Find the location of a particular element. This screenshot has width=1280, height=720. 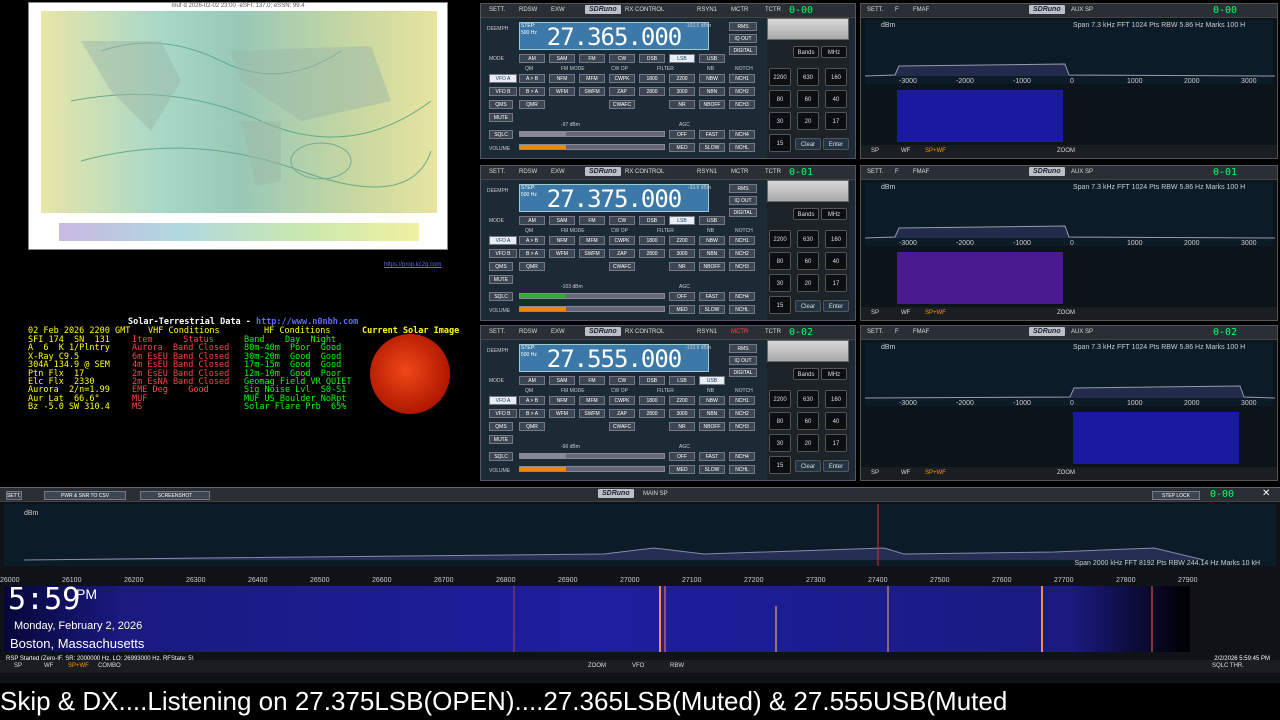

aux-f-button: F is located at coordinates (897, 332).